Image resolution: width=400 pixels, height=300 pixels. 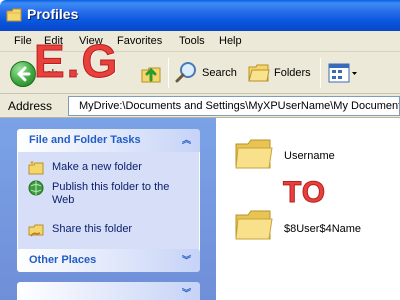 I want to click on folder-name: Username, so click(x=309, y=156).